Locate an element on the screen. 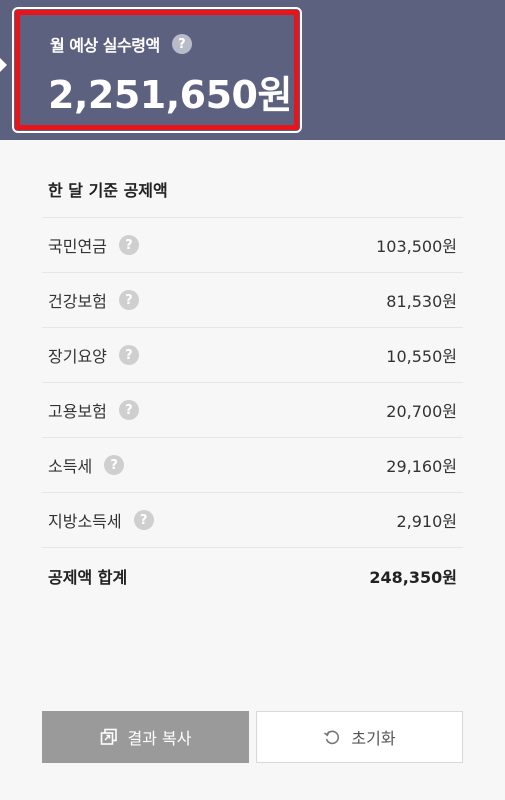  deduction-amount: 103,500원 is located at coordinates (416, 246).